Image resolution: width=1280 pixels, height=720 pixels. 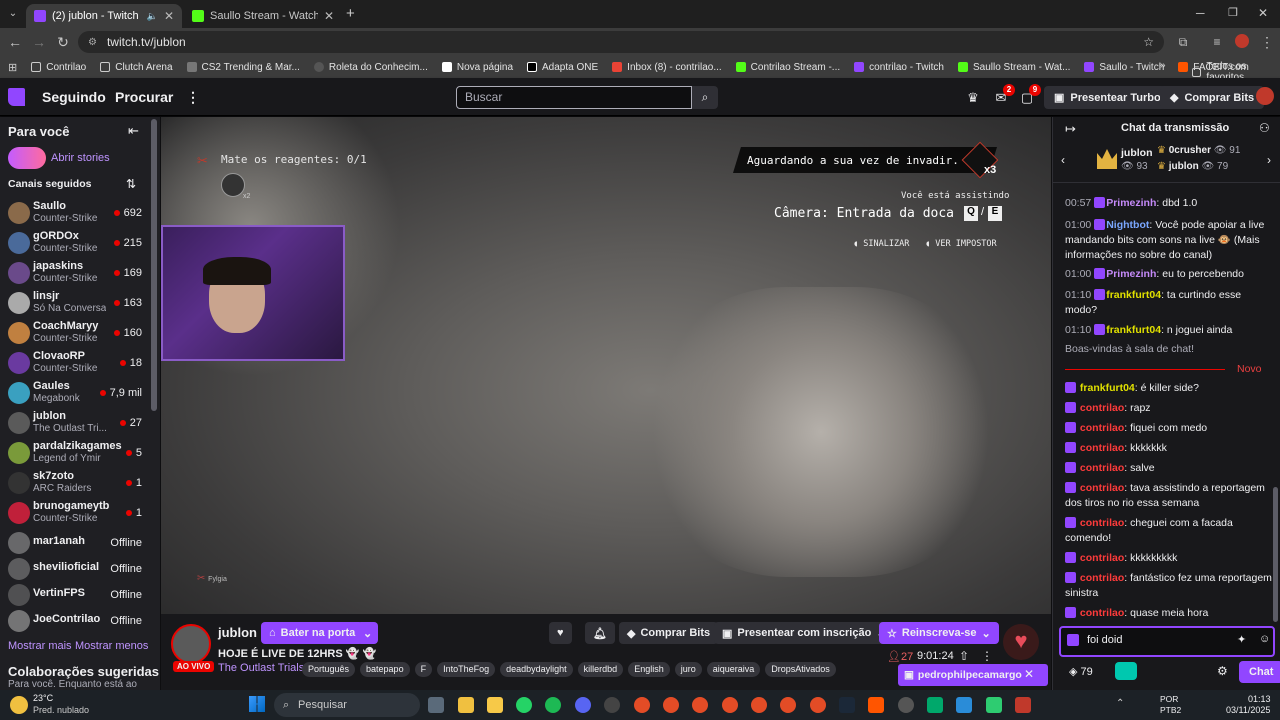 I want to click on chat-input: foi doid ✦ ☺, so click(x=1167, y=641).